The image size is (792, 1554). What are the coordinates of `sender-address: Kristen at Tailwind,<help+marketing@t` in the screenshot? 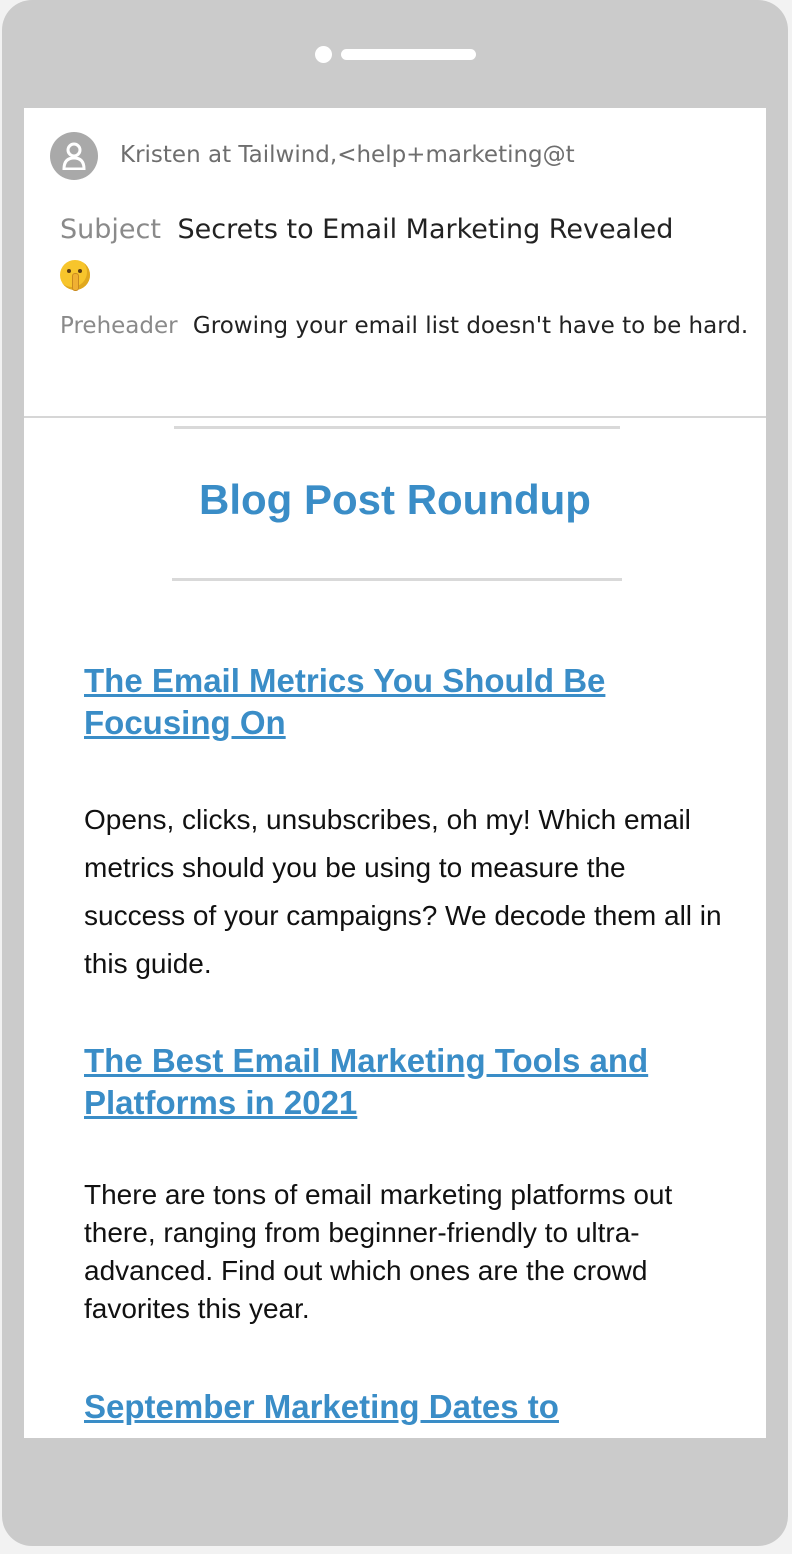 It's located at (347, 155).